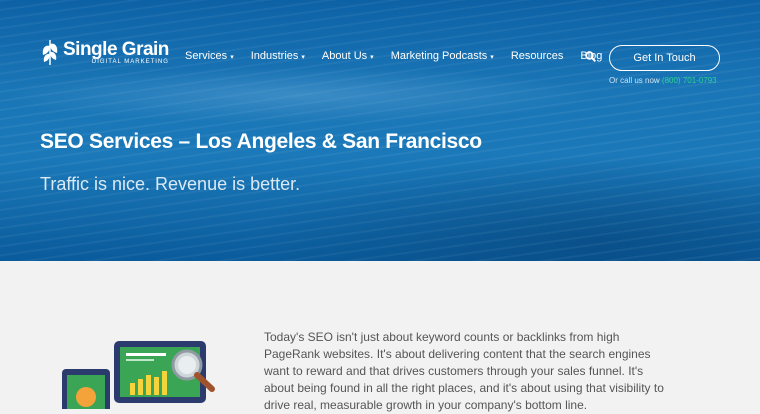  What do you see at coordinates (689, 80) in the screenshot?
I see `phone-link: (800) 701-0793` at bounding box center [689, 80].